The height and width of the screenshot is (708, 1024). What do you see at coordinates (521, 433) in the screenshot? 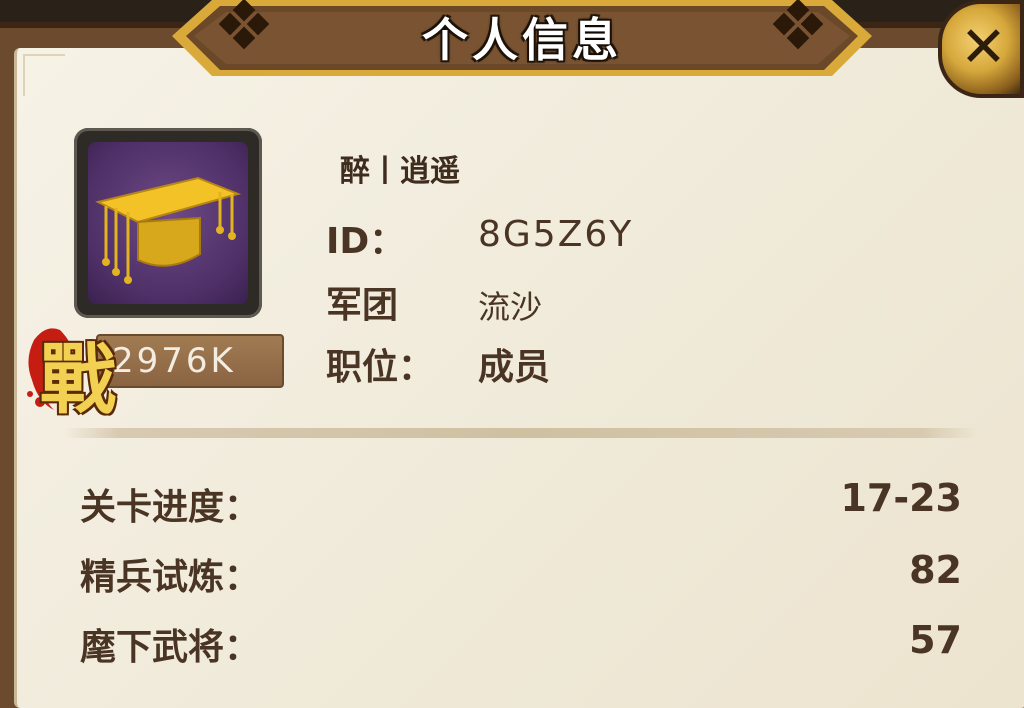
I see `section-divider` at bounding box center [521, 433].